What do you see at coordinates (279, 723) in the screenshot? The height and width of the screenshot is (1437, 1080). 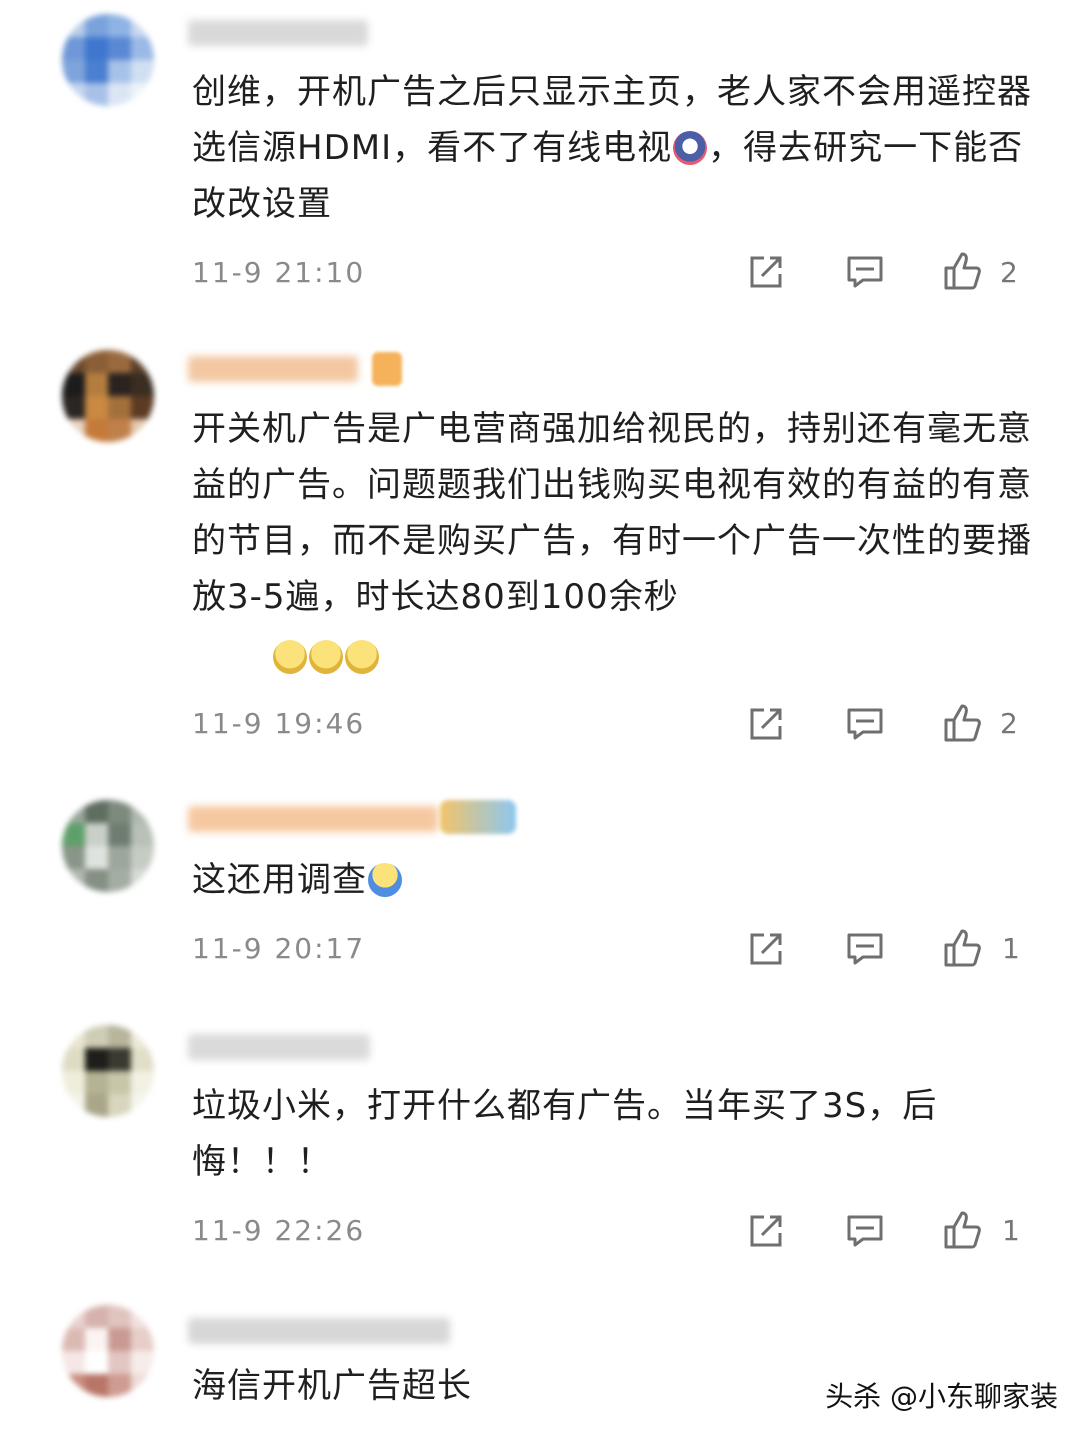 I see `comment-timestamp: 11-9 19:46` at bounding box center [279, 723].